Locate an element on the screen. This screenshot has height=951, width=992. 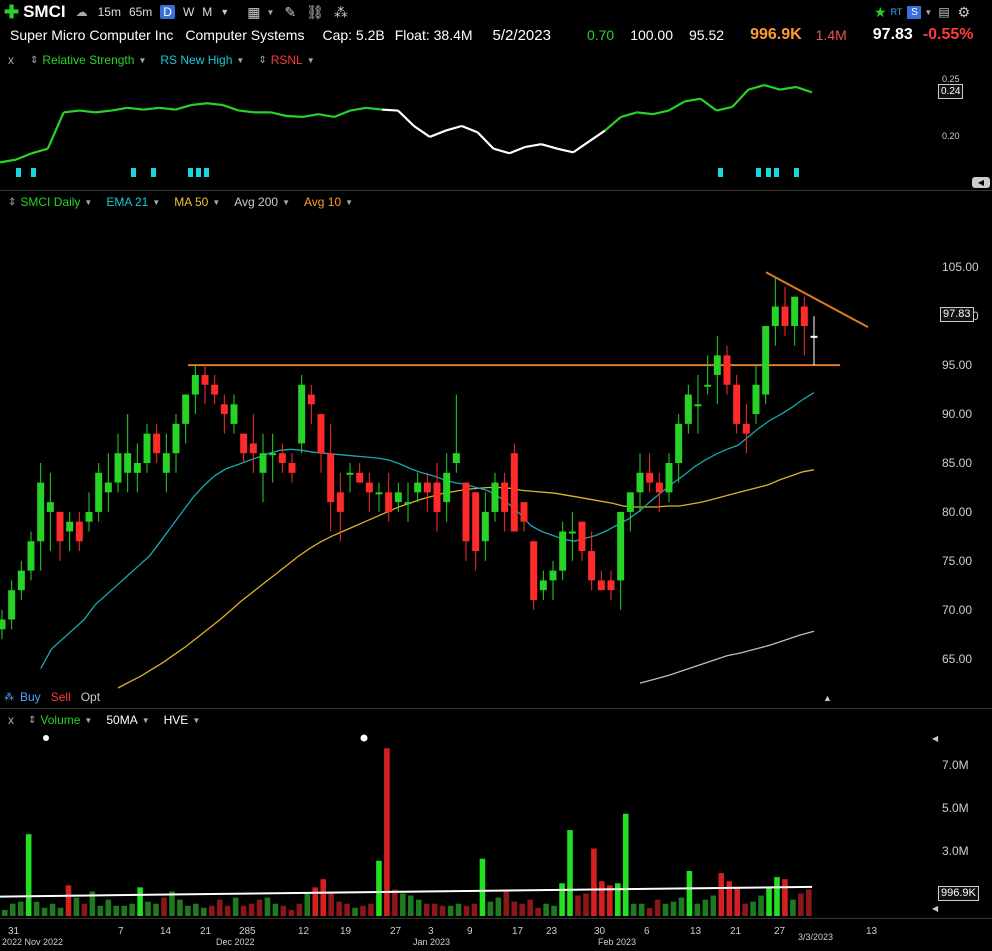
add-symbol-icon: ✚ is located at coordinates (11, 12).